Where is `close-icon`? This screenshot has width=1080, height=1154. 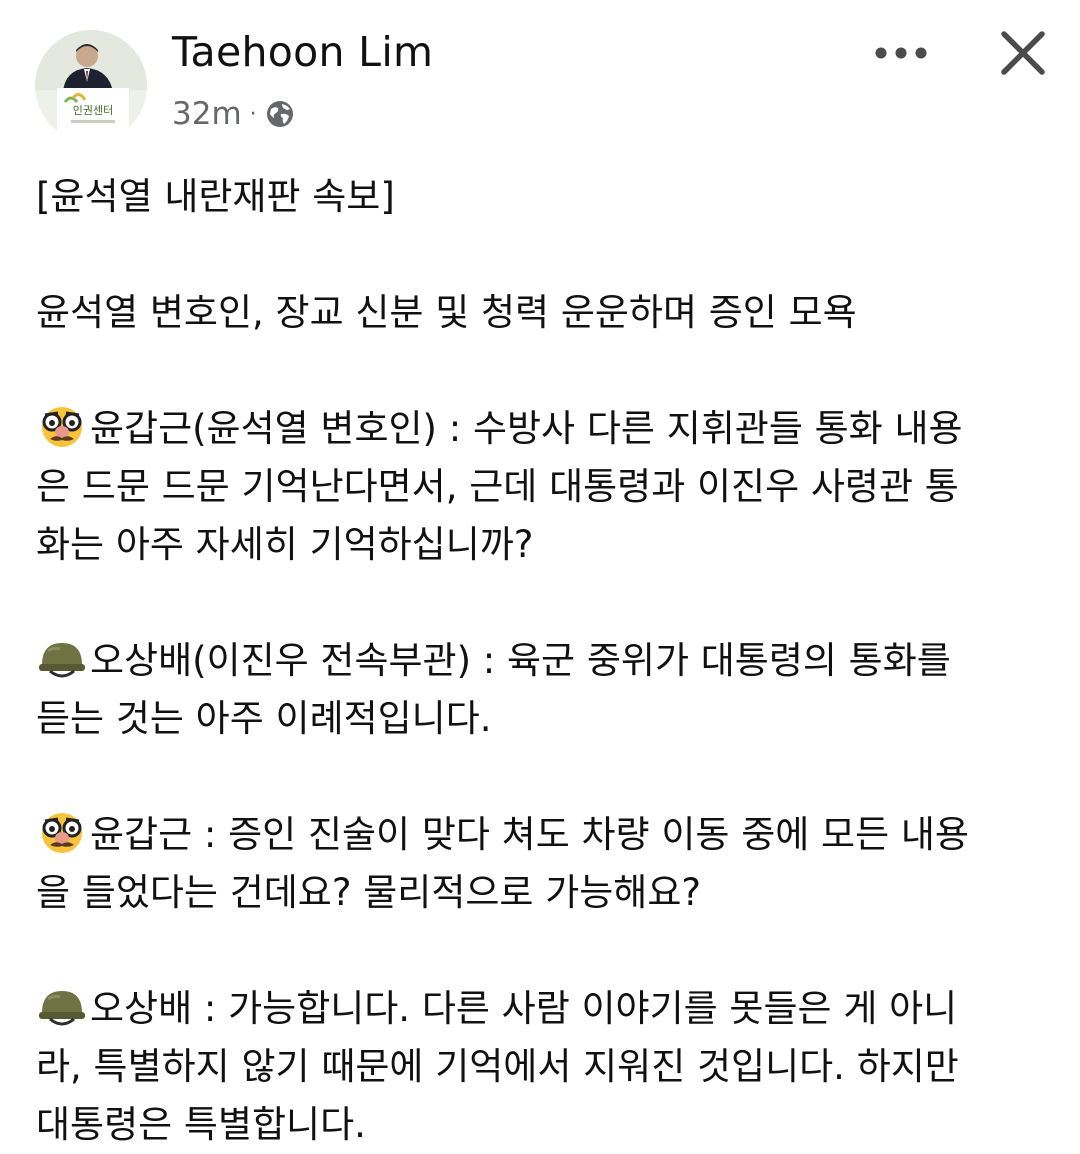 close-icon is located at coordinates (1023, 53).